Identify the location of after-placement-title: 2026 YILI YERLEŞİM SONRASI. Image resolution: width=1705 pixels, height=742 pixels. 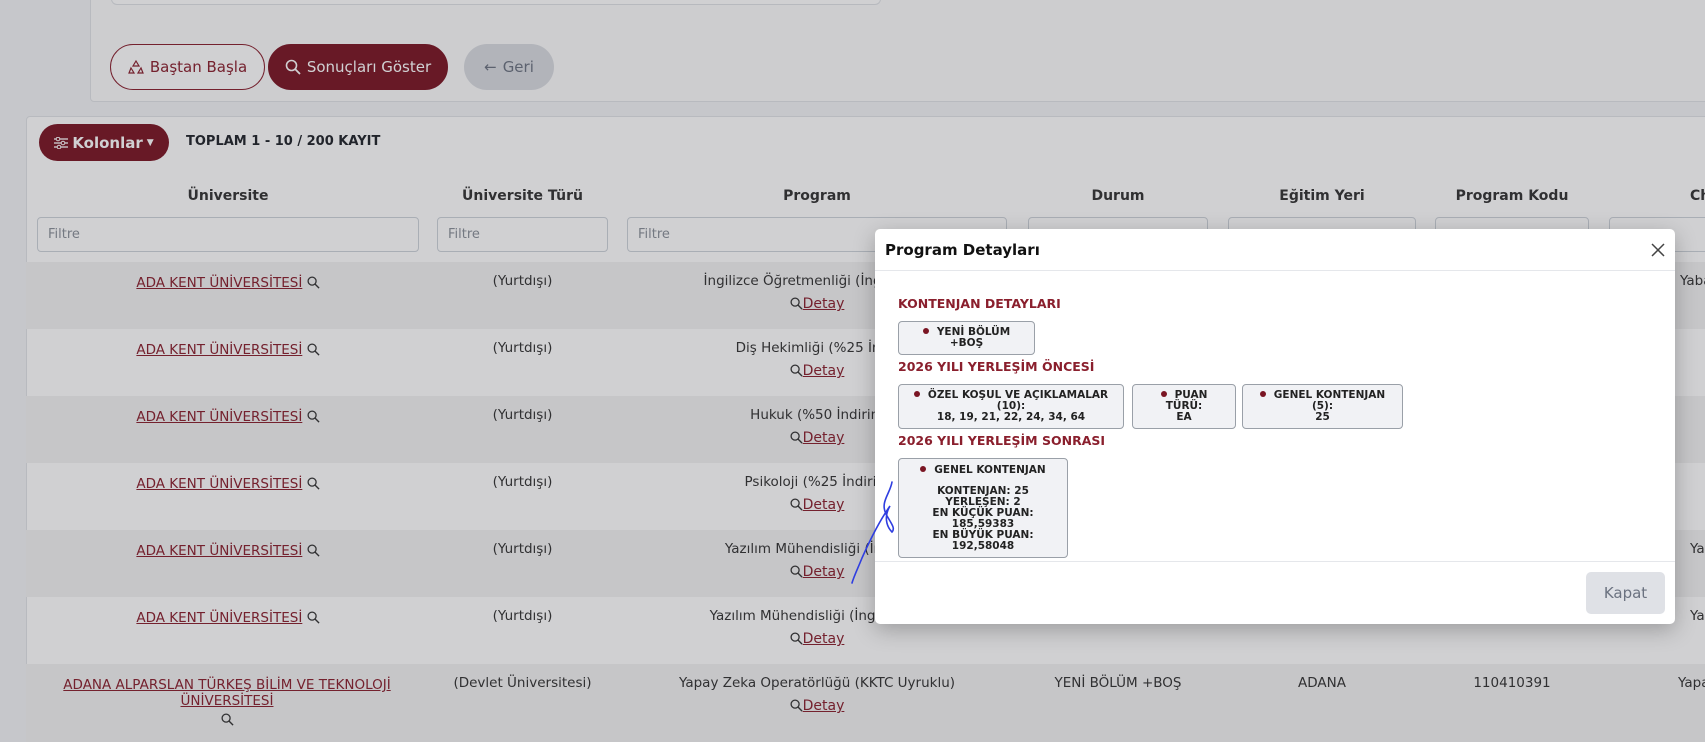
(1002, 440).